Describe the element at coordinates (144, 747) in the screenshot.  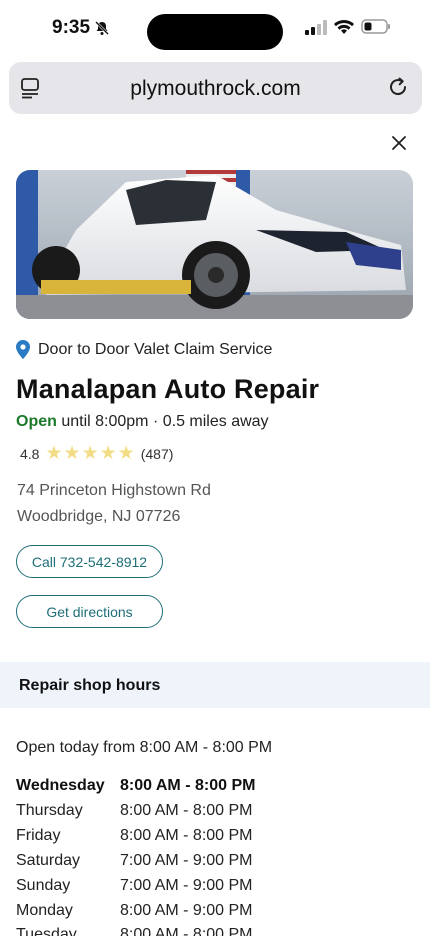
I see `open-today-text: Open today from 8:00 AM - 8:00 PM` at that location.